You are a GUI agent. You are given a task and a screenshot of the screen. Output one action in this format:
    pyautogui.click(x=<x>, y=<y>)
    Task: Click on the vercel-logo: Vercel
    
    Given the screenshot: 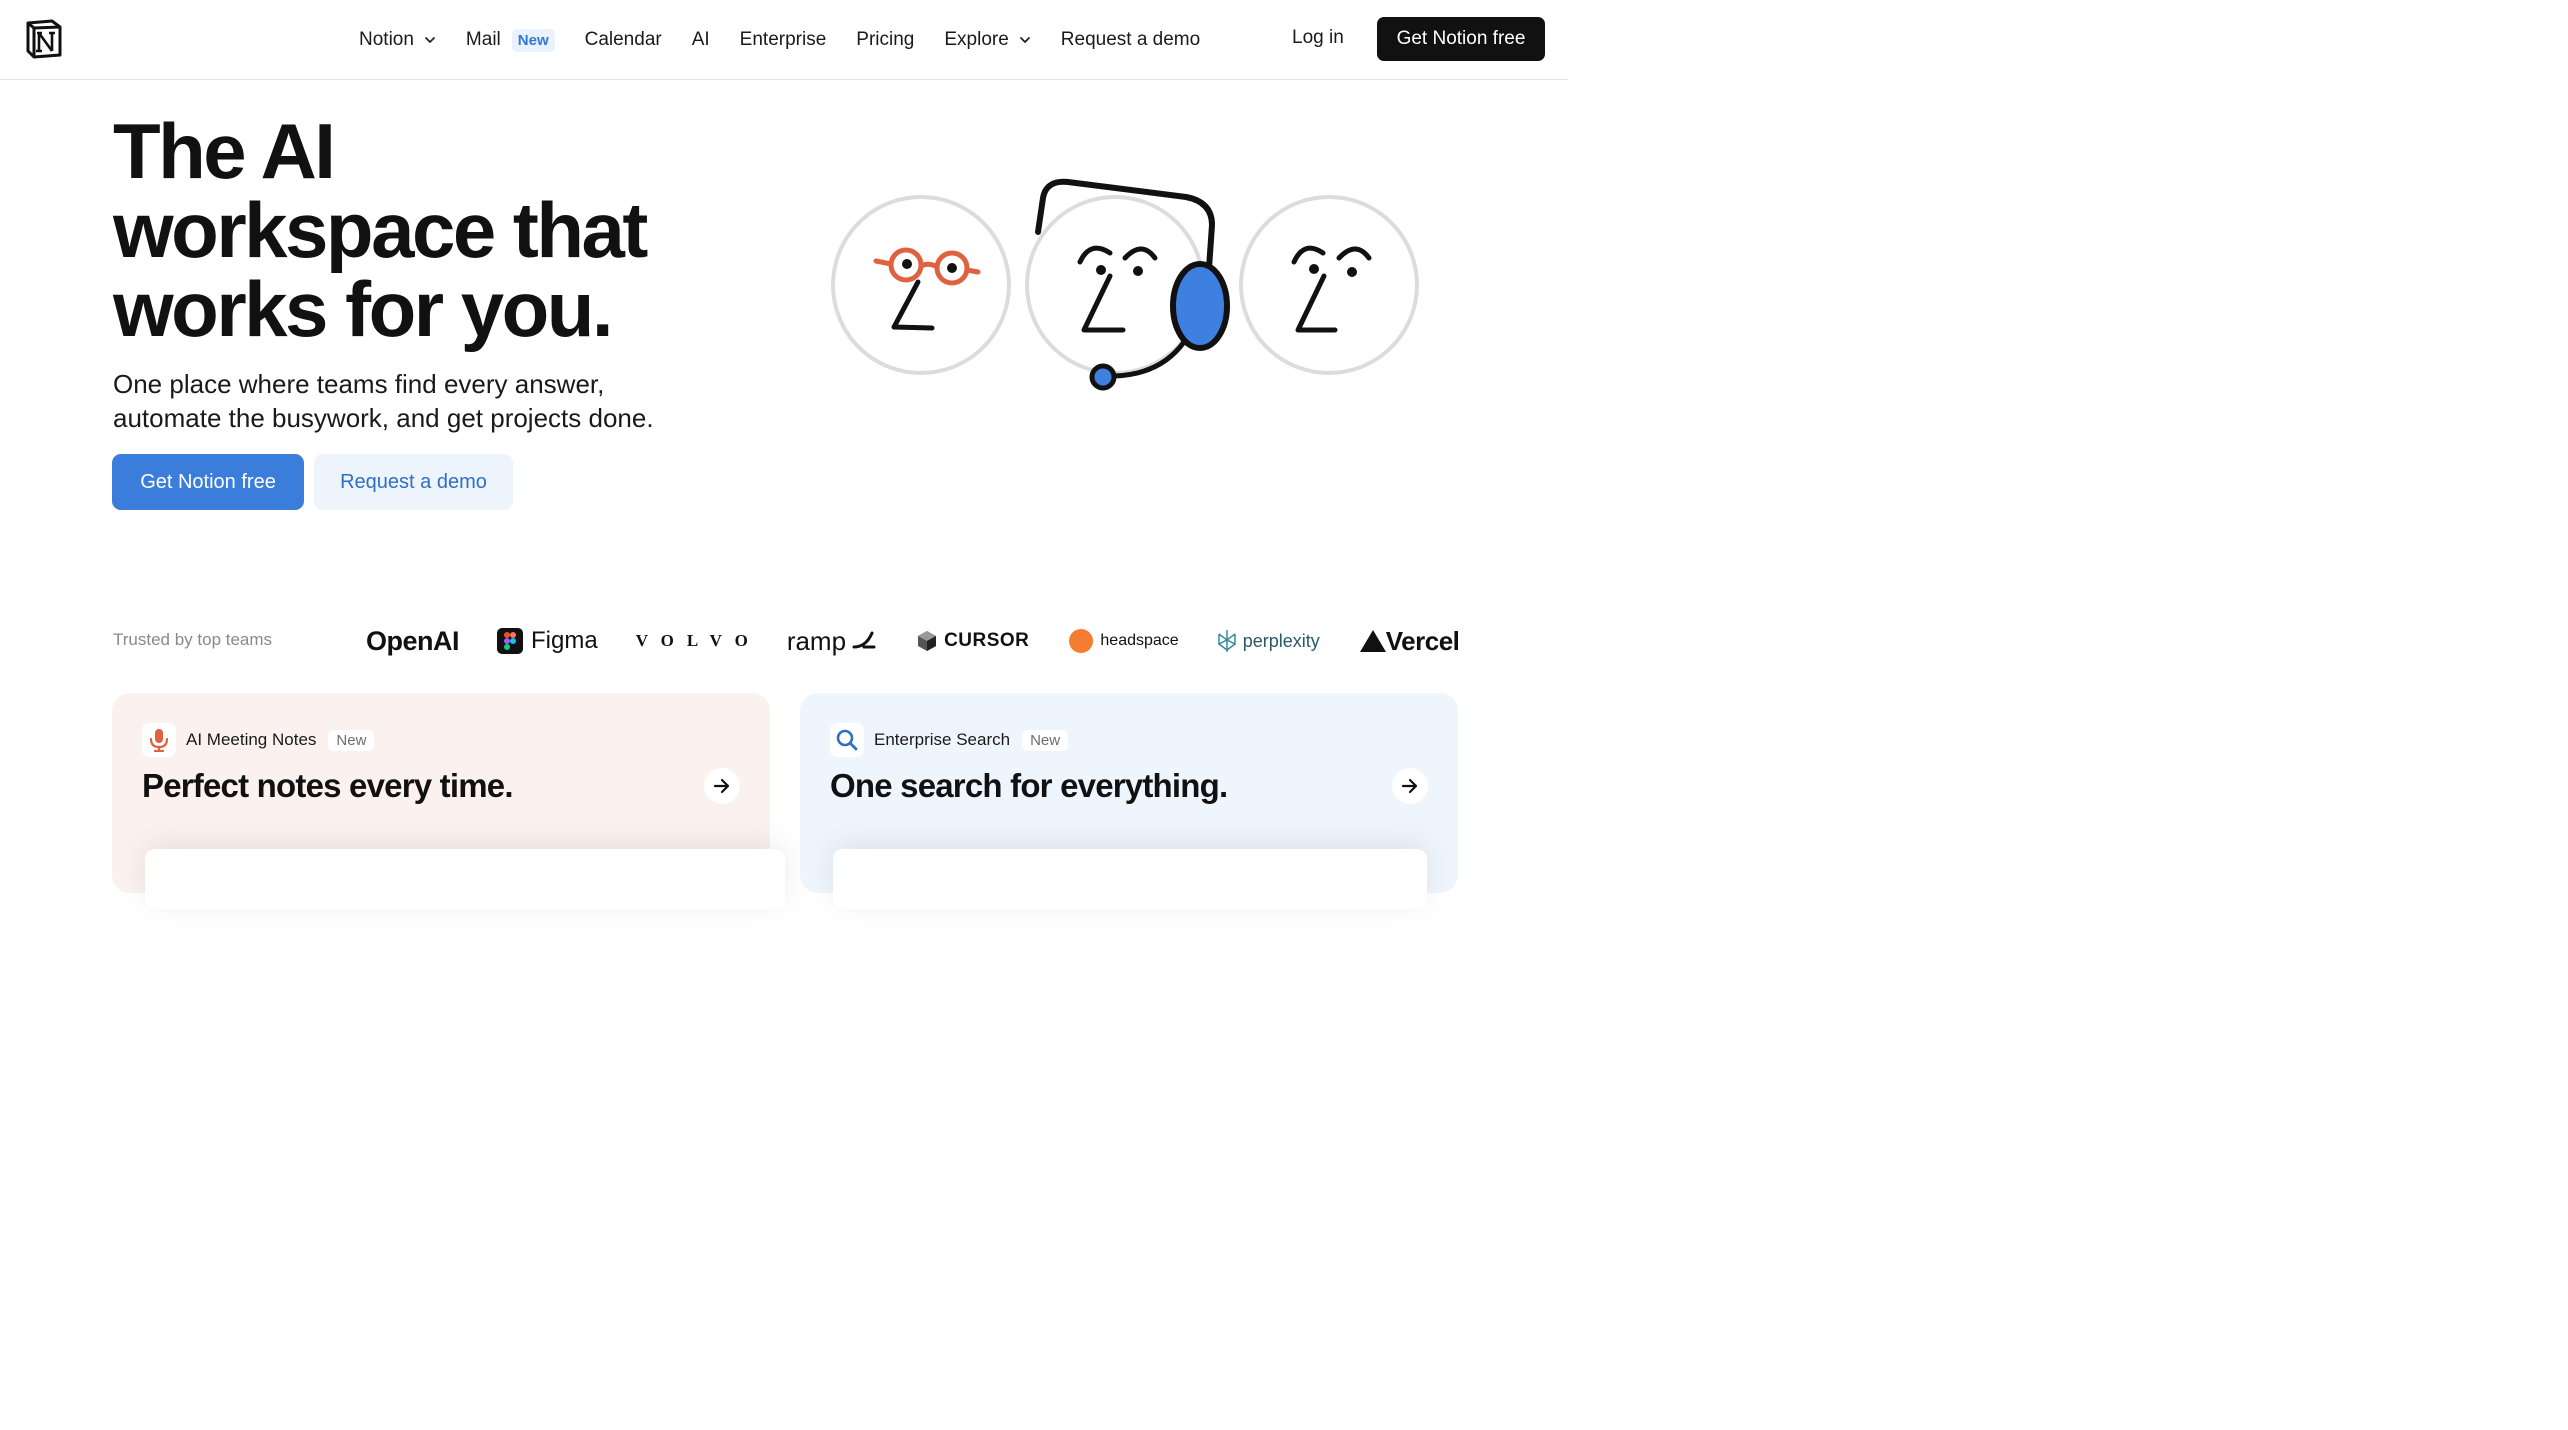 What is the action you would take?
    pyautogui.click(x=1409, y=641)
    